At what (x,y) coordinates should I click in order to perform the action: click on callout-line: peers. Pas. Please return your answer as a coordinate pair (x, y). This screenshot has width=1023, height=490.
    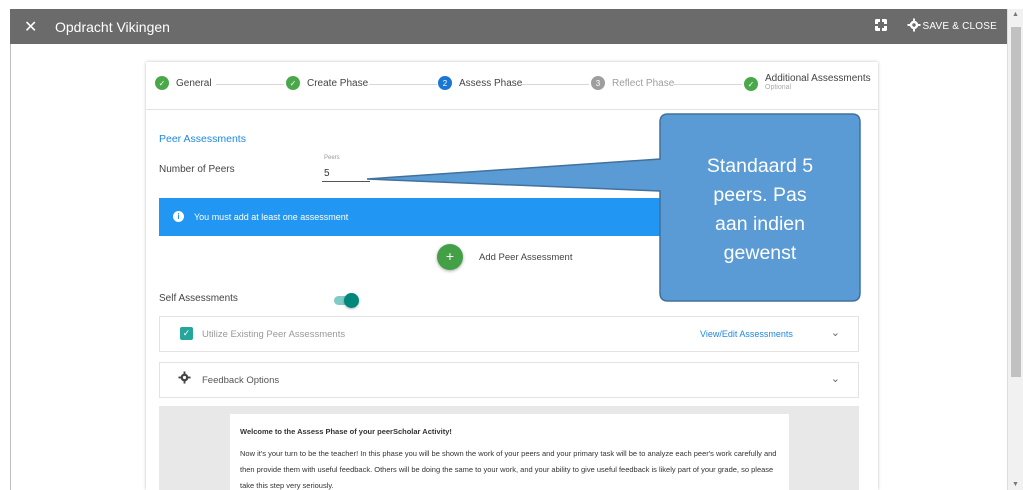
    Looking at the image, I should click on (760, 195).